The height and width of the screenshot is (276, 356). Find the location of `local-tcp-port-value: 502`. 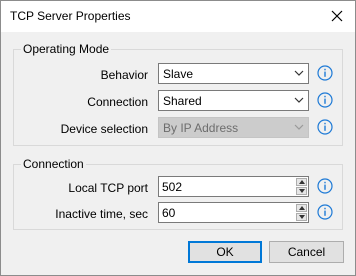

local-tcp-port-value: 502 is located at coordinates (172, 187).